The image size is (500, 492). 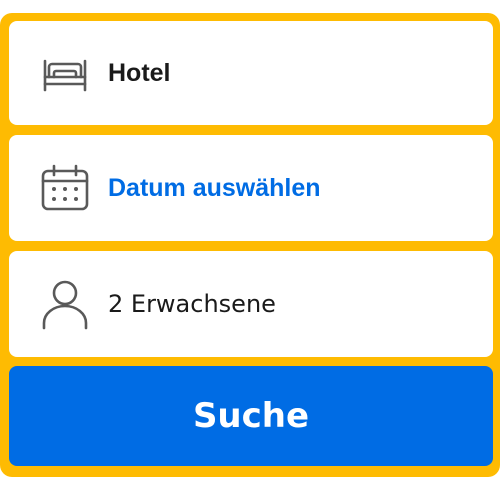 What do you see at coordinates (65, 73) in the screenshot?
I see `bed-icon` at bounding box center [65, 73].